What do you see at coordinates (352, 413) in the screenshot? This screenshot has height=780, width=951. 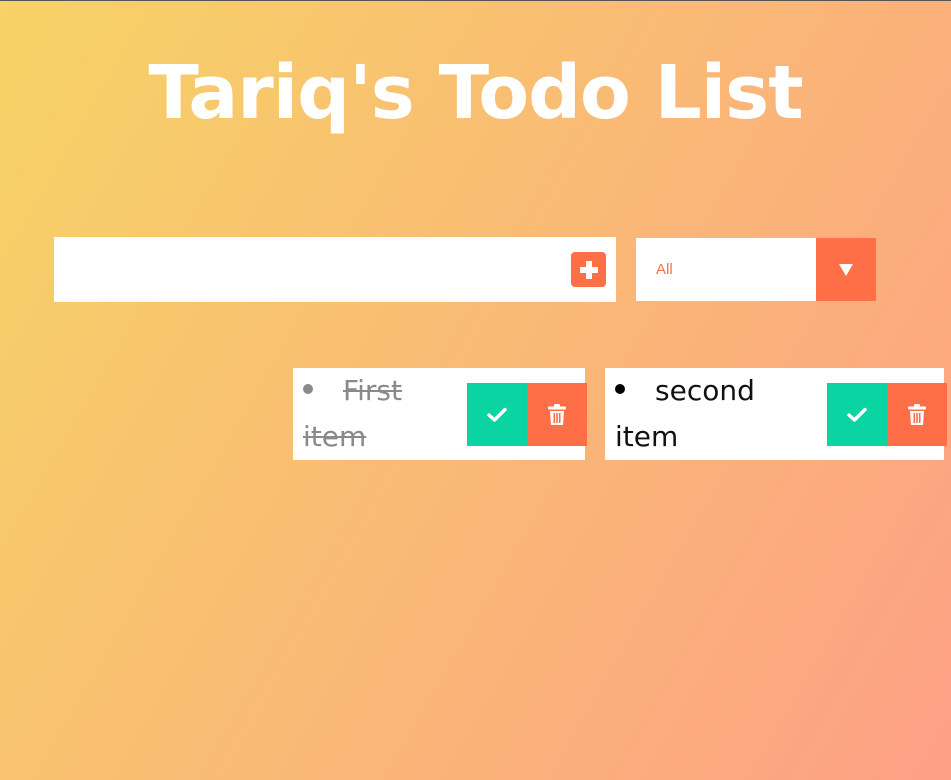 I see `todo-item-text: First item` at bounding box center [352, 413].